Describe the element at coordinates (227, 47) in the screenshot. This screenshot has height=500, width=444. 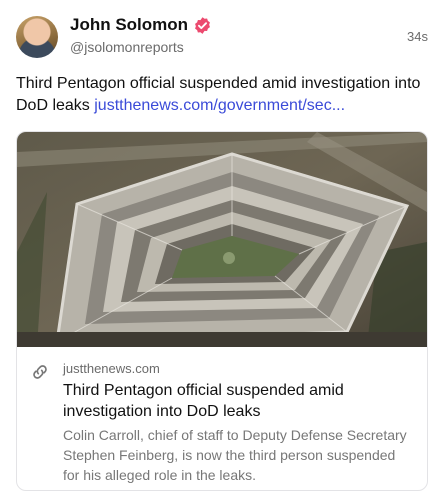
I see `author-handle: @jsolomonreports` at that location.